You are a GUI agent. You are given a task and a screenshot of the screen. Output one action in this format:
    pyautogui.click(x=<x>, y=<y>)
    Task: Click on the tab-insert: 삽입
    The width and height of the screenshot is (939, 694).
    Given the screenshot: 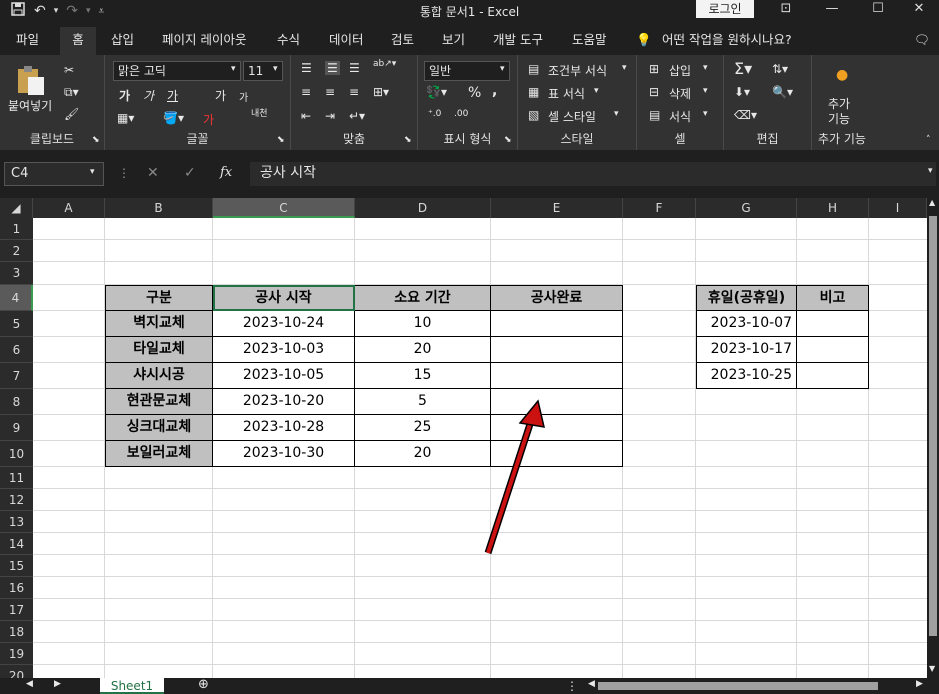 What is the action you would take?
    pyautogui.click(x=122, y=41)
    